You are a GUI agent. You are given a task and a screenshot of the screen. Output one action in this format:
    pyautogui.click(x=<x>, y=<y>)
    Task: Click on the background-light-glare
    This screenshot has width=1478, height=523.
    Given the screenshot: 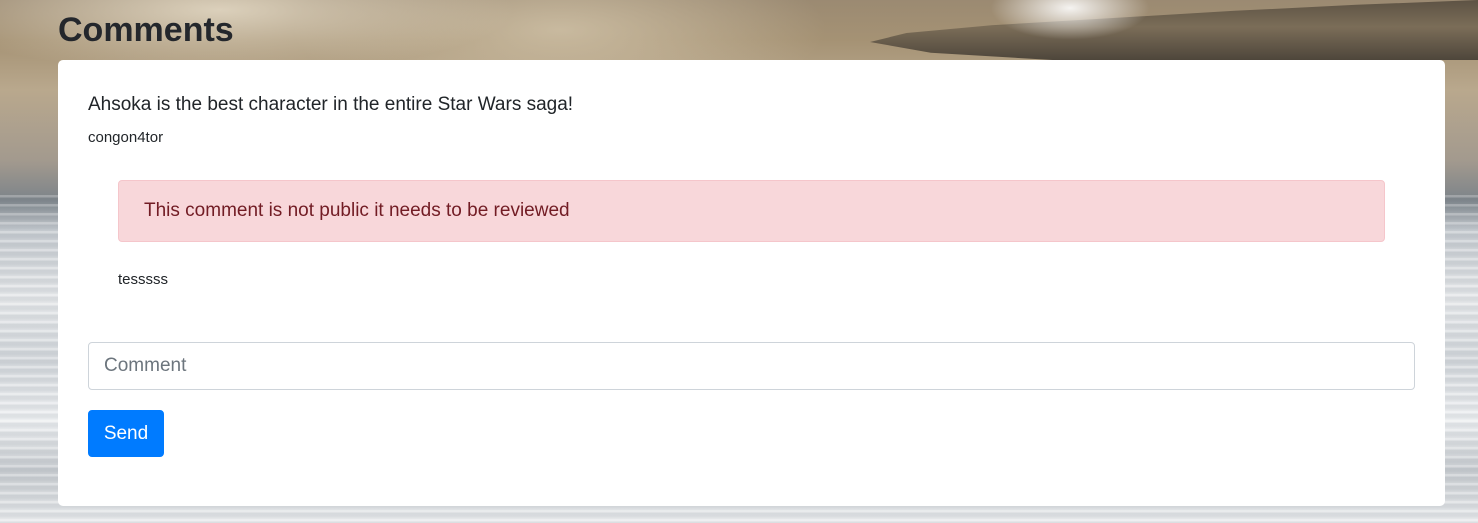 What is the action you would take?
    pyautogui.click(x=1070, y=20)
    